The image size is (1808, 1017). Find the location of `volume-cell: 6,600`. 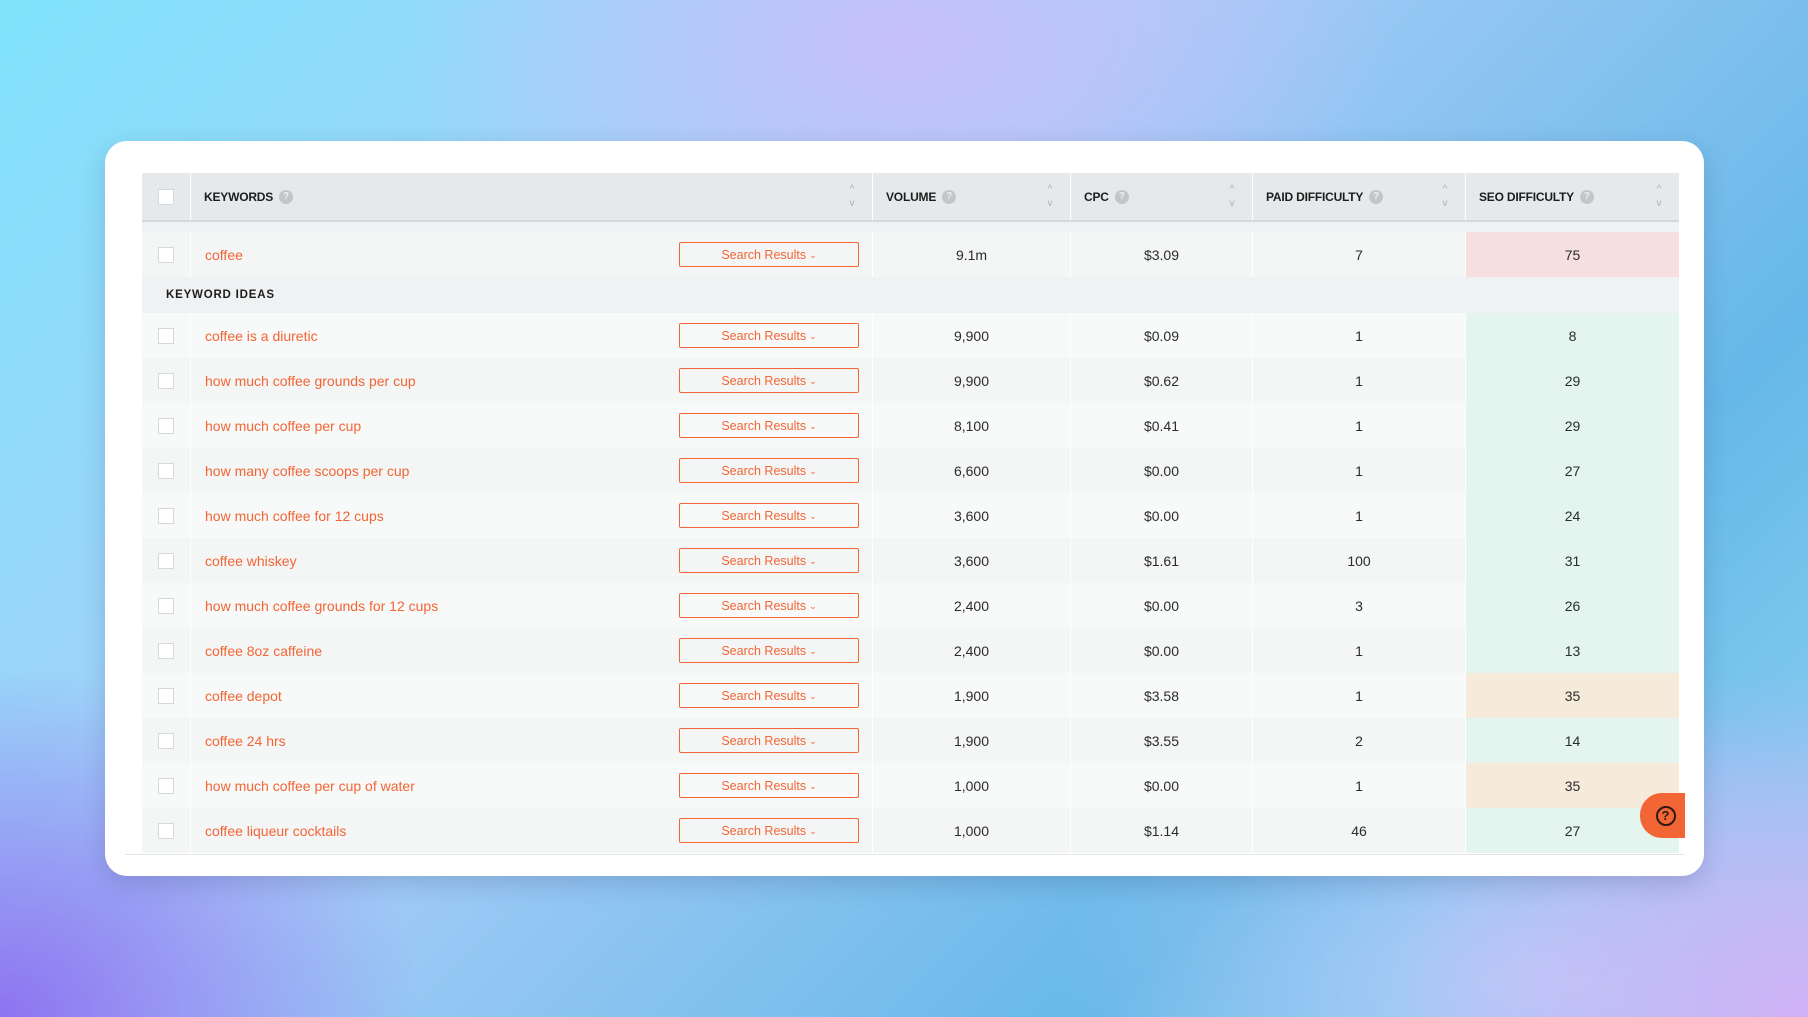

volume-cell: 6,600 is located at coordinates (972, 470).